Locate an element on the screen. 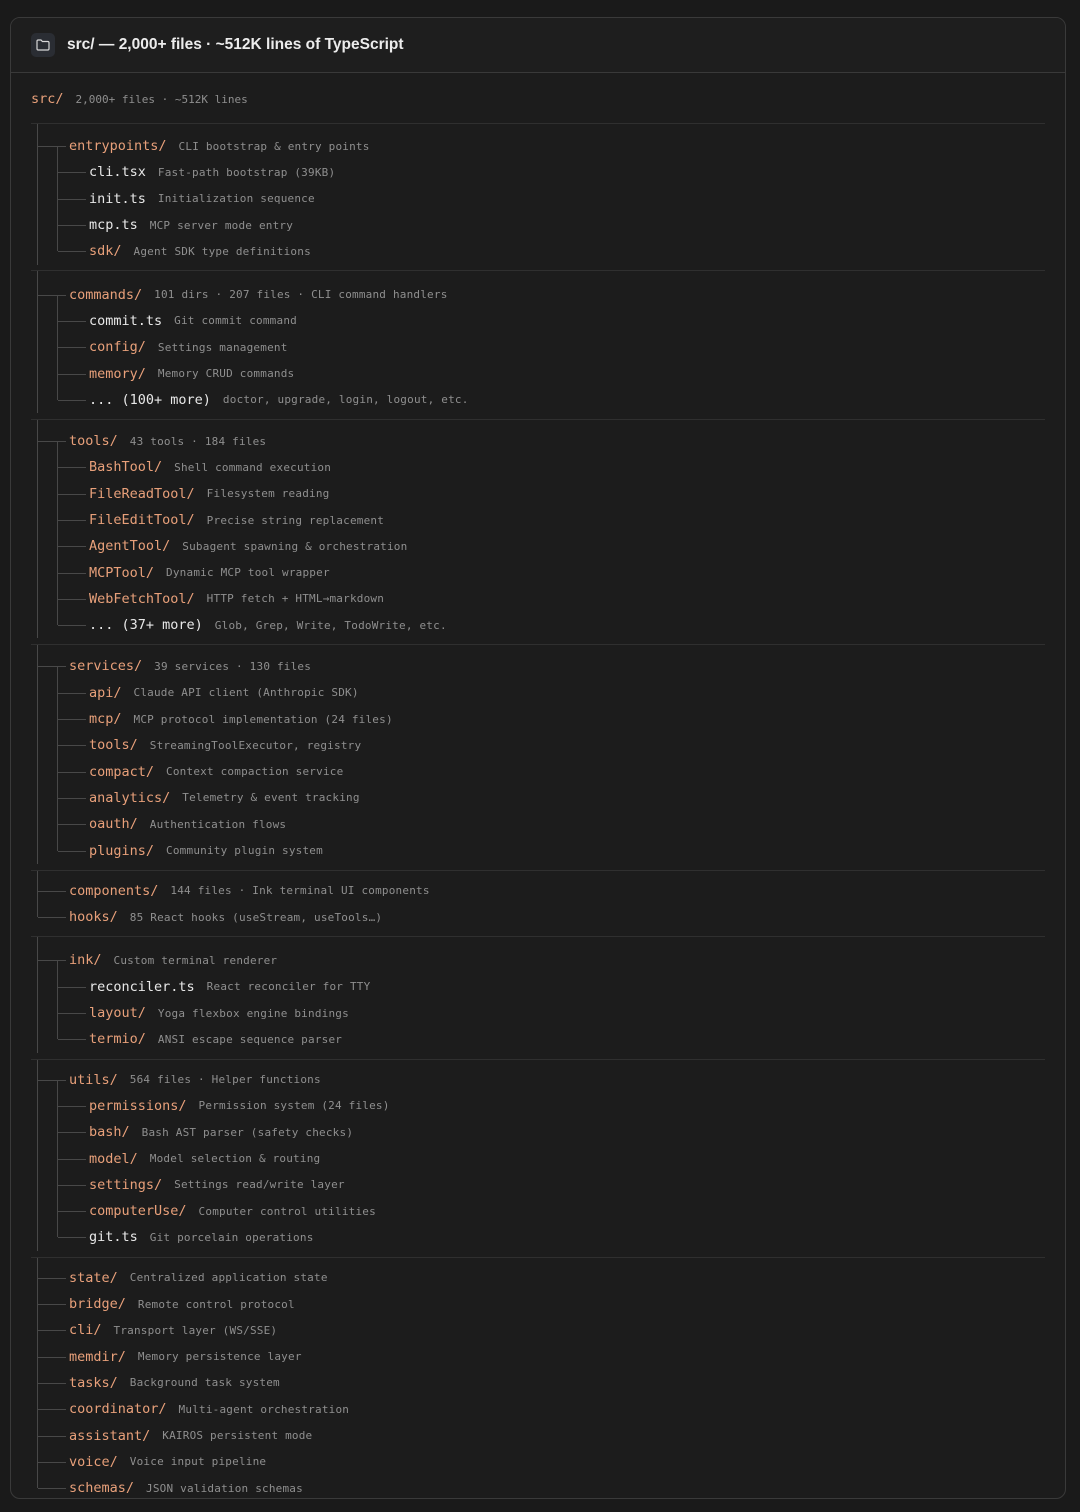  tree-item-filereadtool: FileReadTool/Filesystem reading is located at coordinates (538, 494).